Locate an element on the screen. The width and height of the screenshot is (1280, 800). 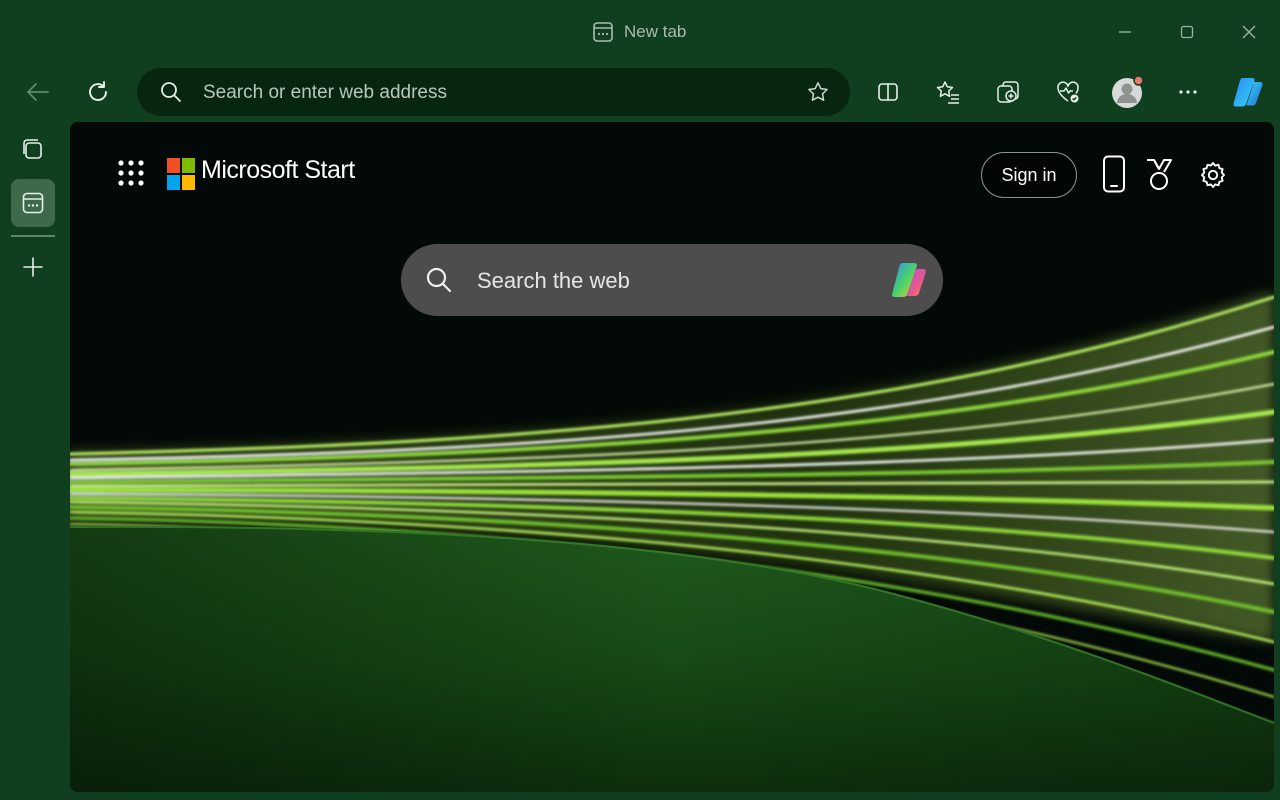
mobile-app-button is located at coordinates (1114, 174).